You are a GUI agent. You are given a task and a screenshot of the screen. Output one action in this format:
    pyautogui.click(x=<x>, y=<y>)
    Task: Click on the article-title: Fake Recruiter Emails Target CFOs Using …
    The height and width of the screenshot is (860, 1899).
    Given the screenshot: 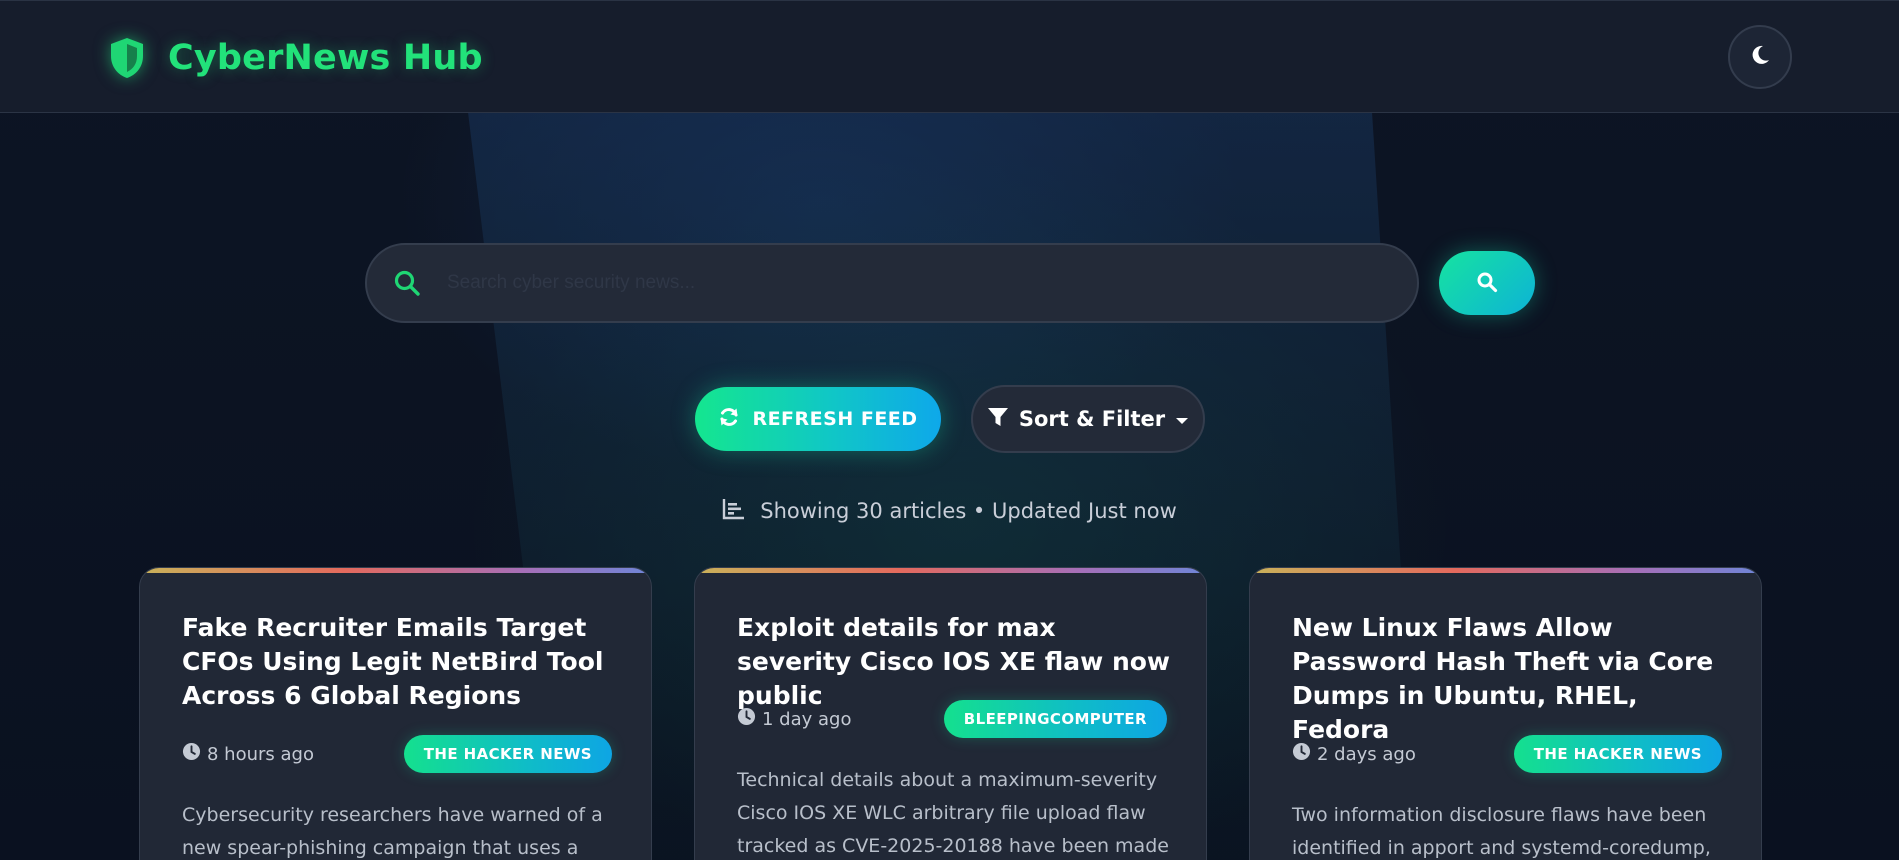 What is the action you would take?
    pyautogui.click(x=402, y=662)
    